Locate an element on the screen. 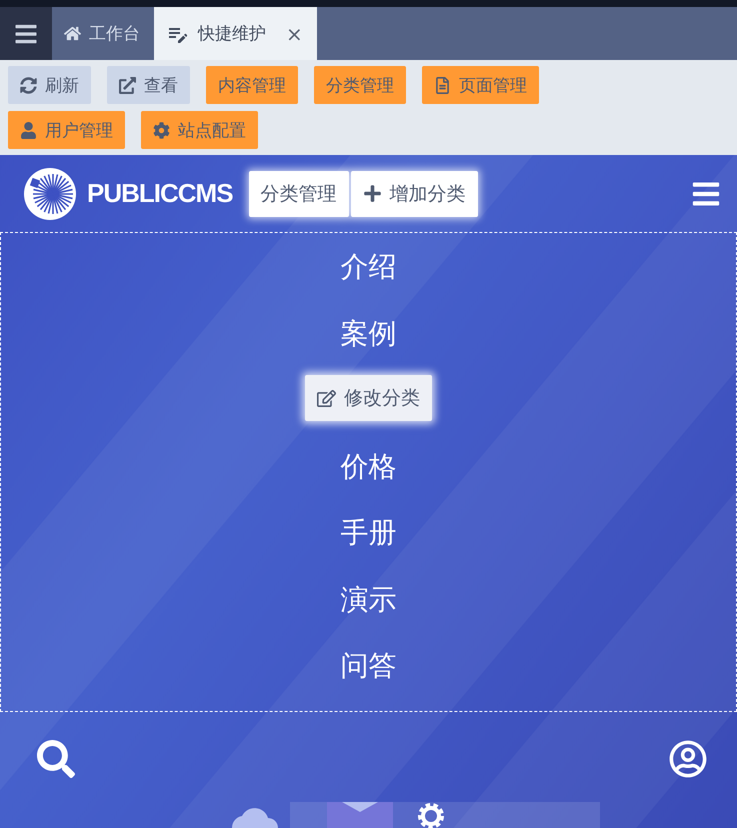 This screenshot has height=828, width=737. logo-icon is located at coordinates (50, 193).